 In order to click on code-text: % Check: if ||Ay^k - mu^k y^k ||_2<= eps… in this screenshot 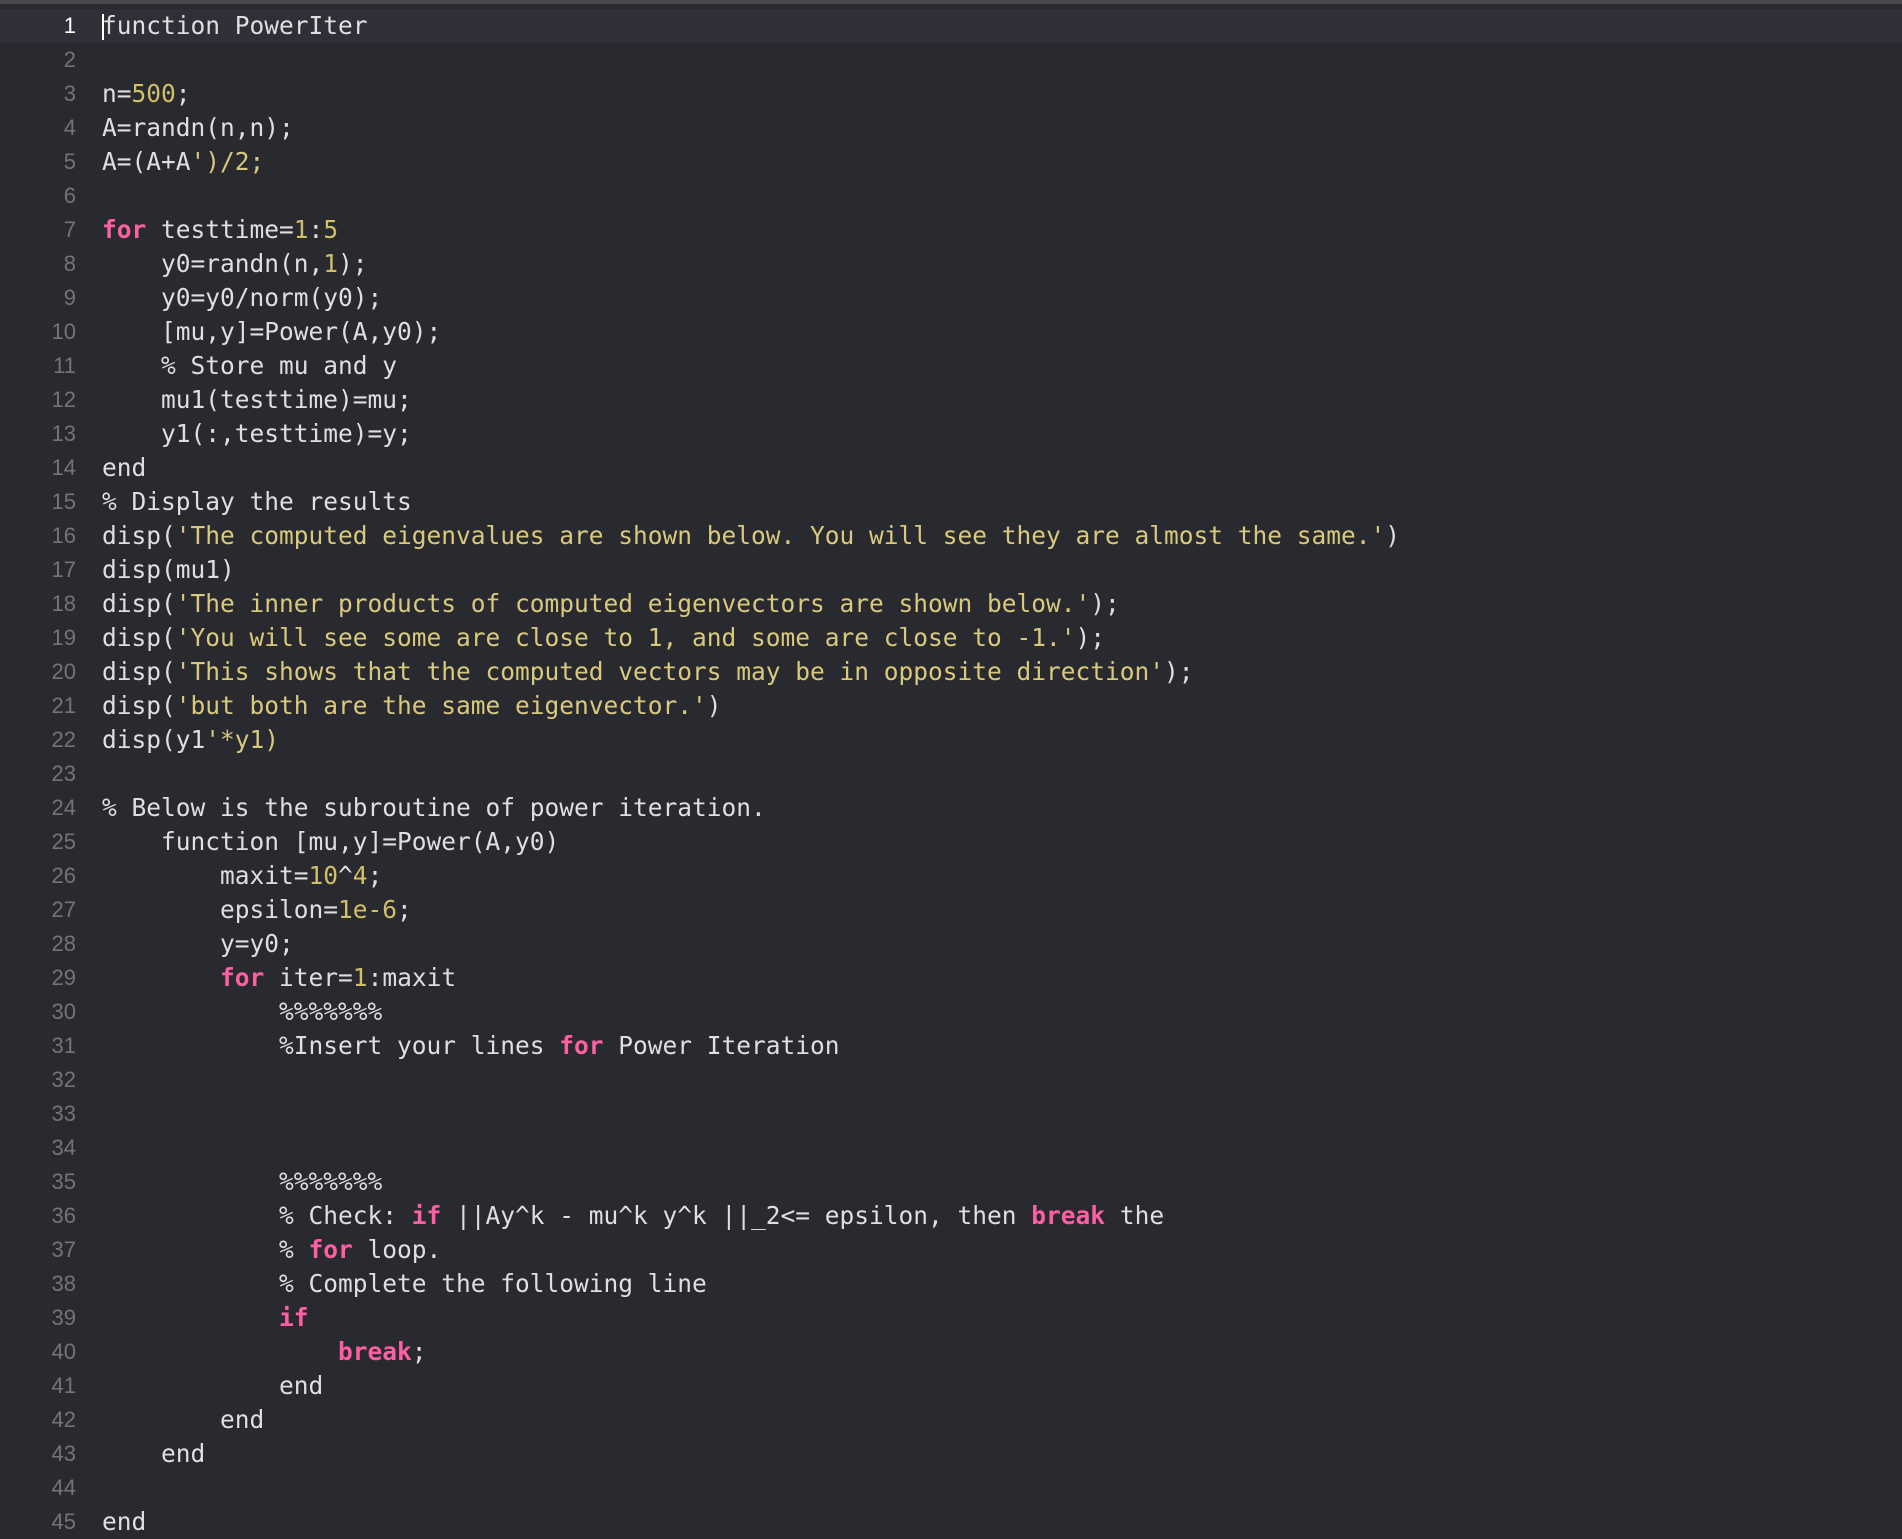, I will do `click(1002, 1216)`.